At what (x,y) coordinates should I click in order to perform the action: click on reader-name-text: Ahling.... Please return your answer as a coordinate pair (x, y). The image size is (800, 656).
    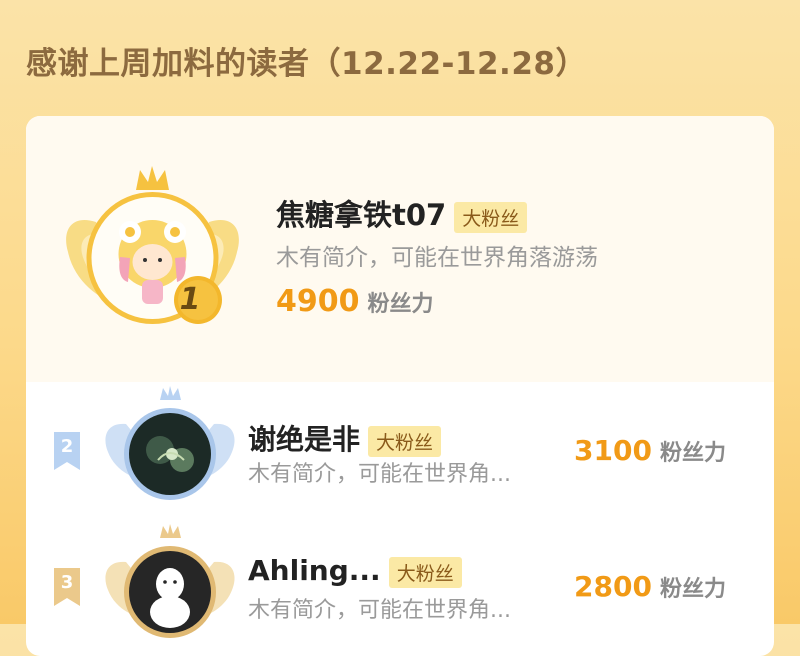
    Looking at the image, I should click on (314, 570).